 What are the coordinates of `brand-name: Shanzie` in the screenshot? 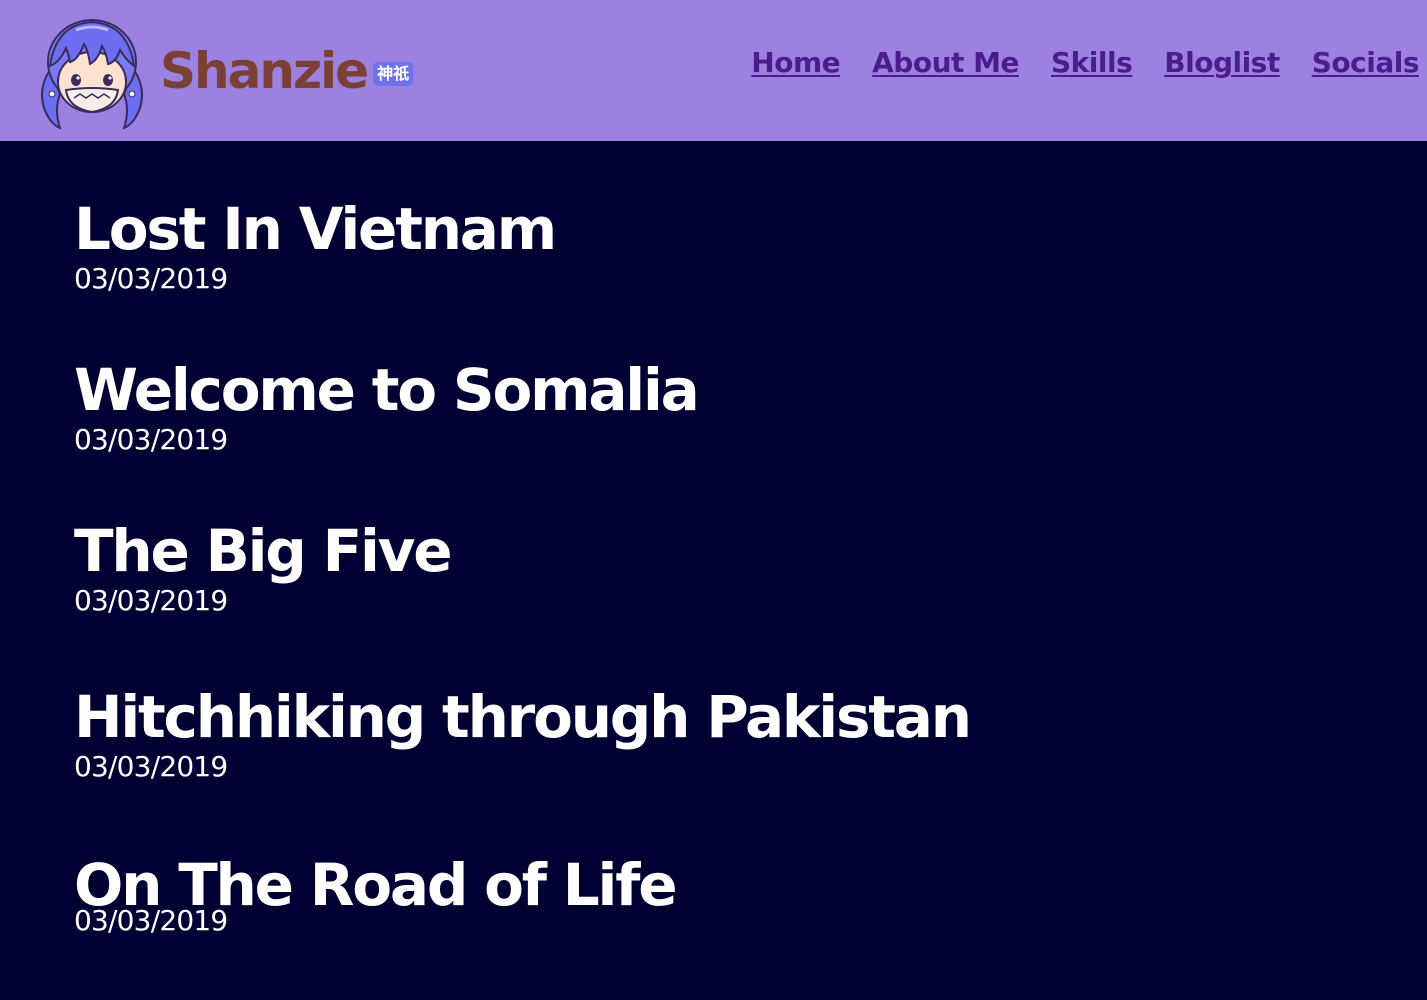 It's located at (264, 71).